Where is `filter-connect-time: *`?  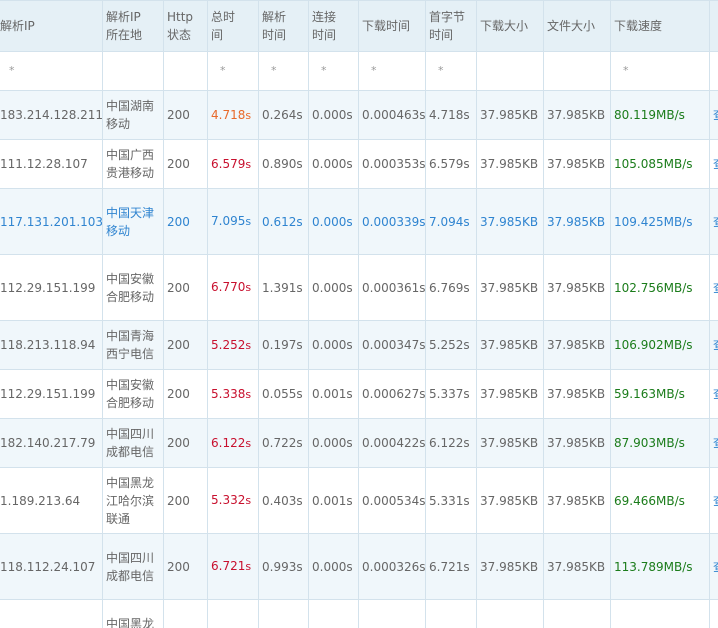
filter-connect-time: * is located at coordinates (333, 71).